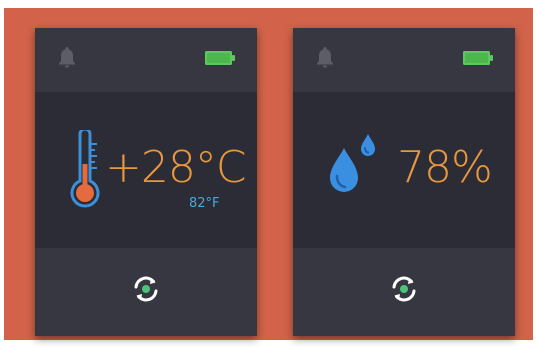  I want to click on humidity-value: 78%, so click(445, 167).